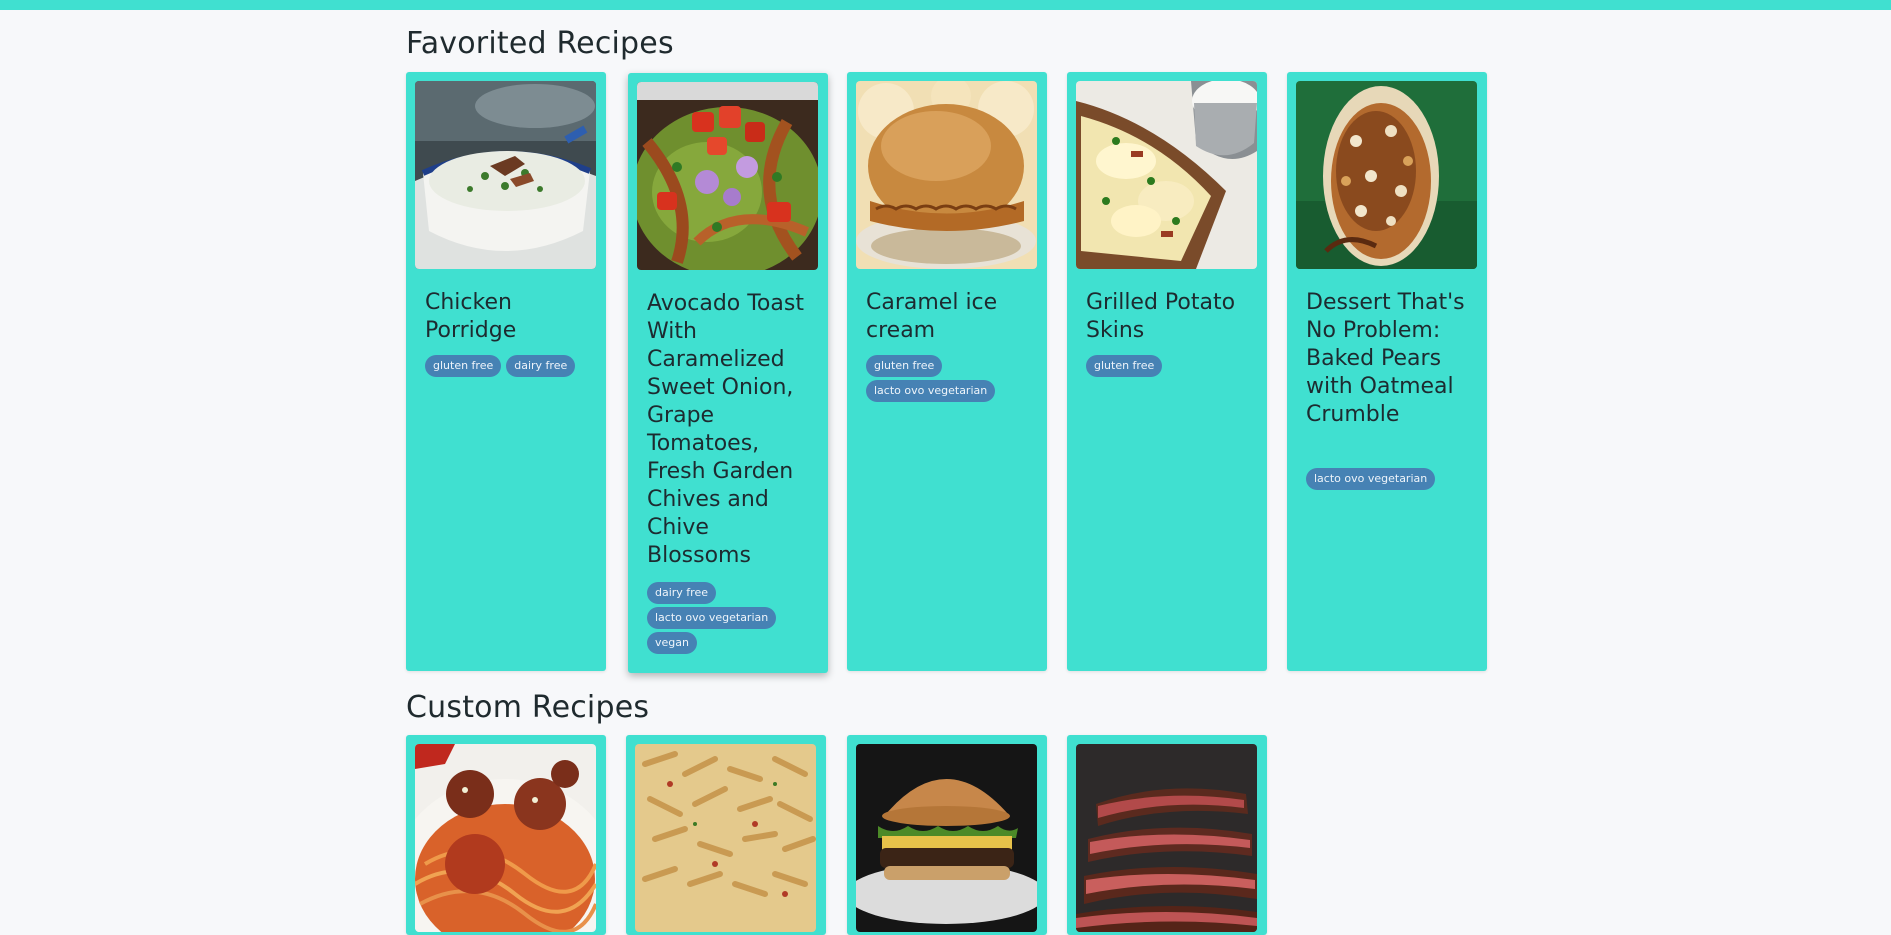 The image size is (1891, 935). I want to click on penne-pasta-photo, so click(725, 838).